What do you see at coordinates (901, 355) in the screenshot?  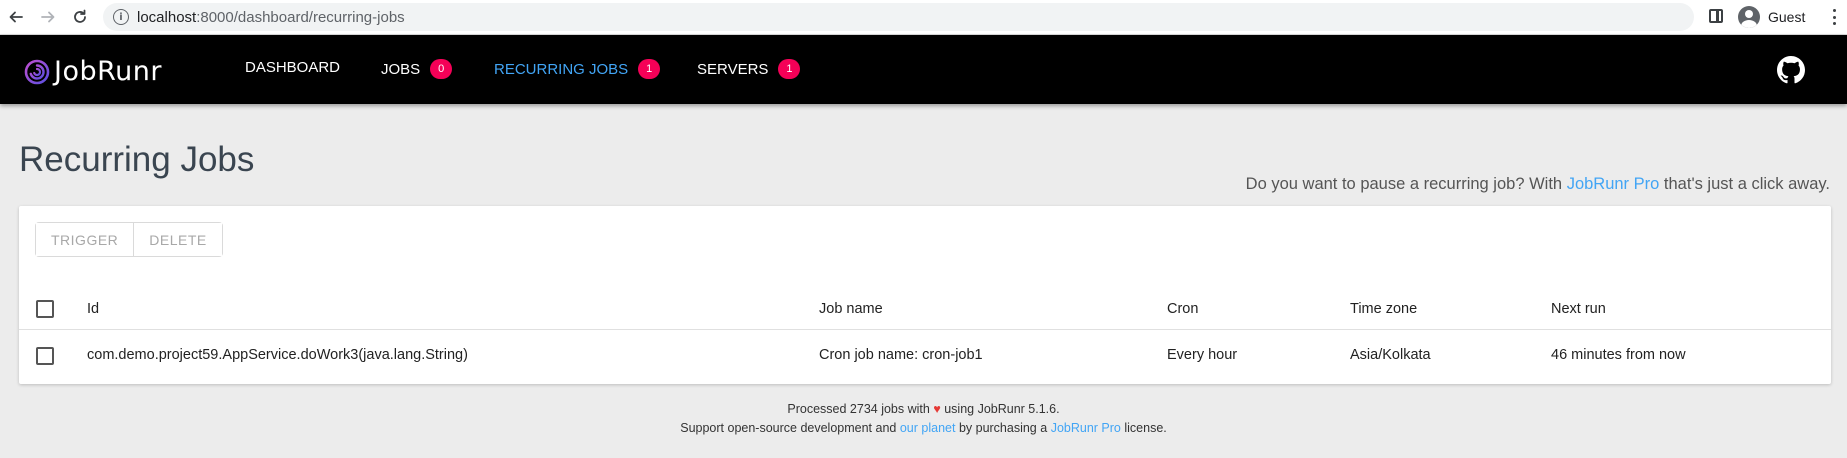 I see `job-name-cell: Cron job name: cron-job1` at bounding box center [901, 355].